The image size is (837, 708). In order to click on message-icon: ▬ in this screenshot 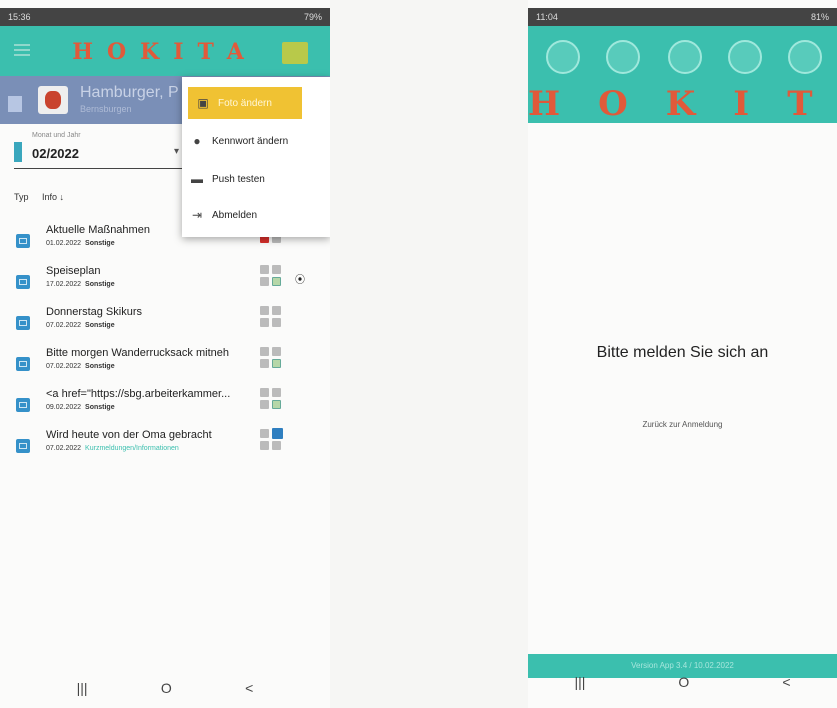, I will do `click(197, 179)`.